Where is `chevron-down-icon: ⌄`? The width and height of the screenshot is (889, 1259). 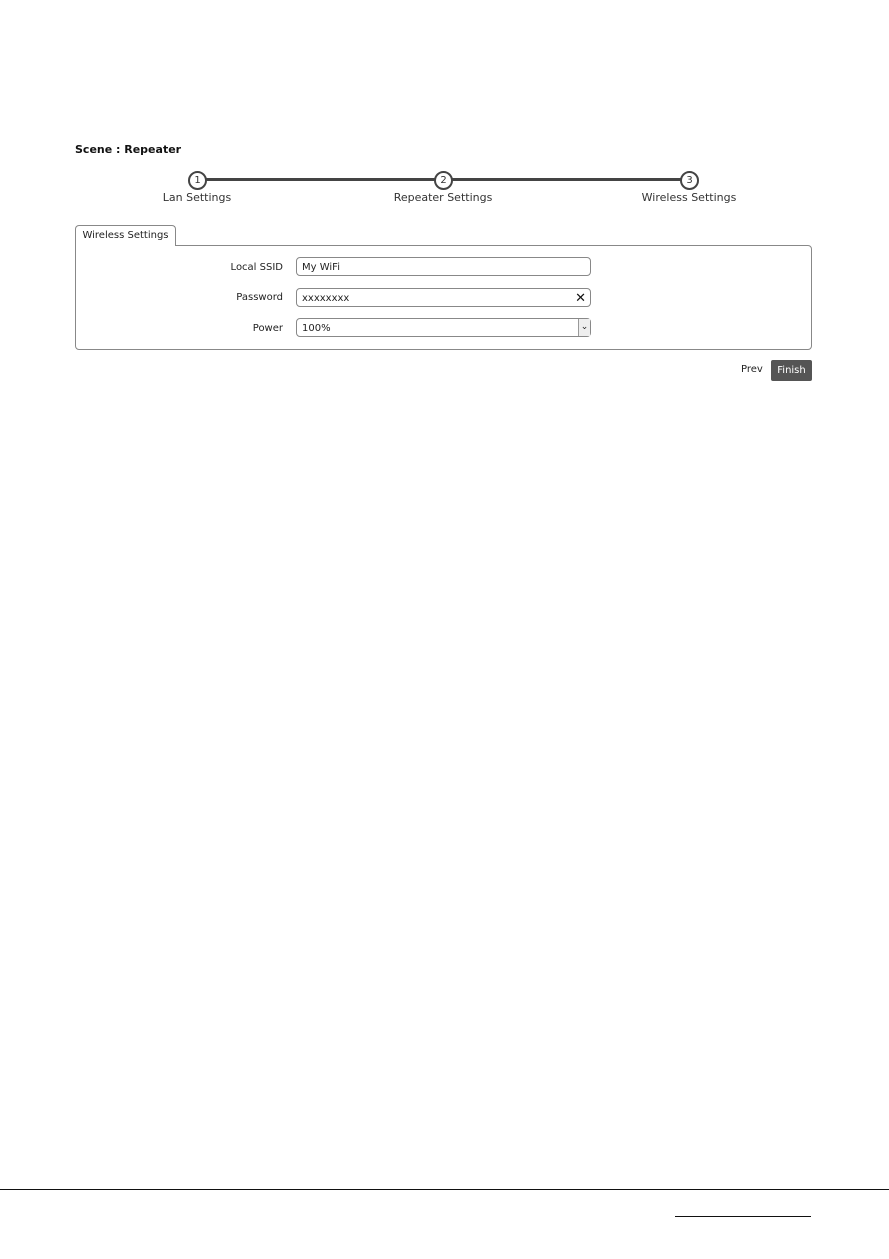 chevron-down-icon: ⌄ is located at coordinates (584, 327).